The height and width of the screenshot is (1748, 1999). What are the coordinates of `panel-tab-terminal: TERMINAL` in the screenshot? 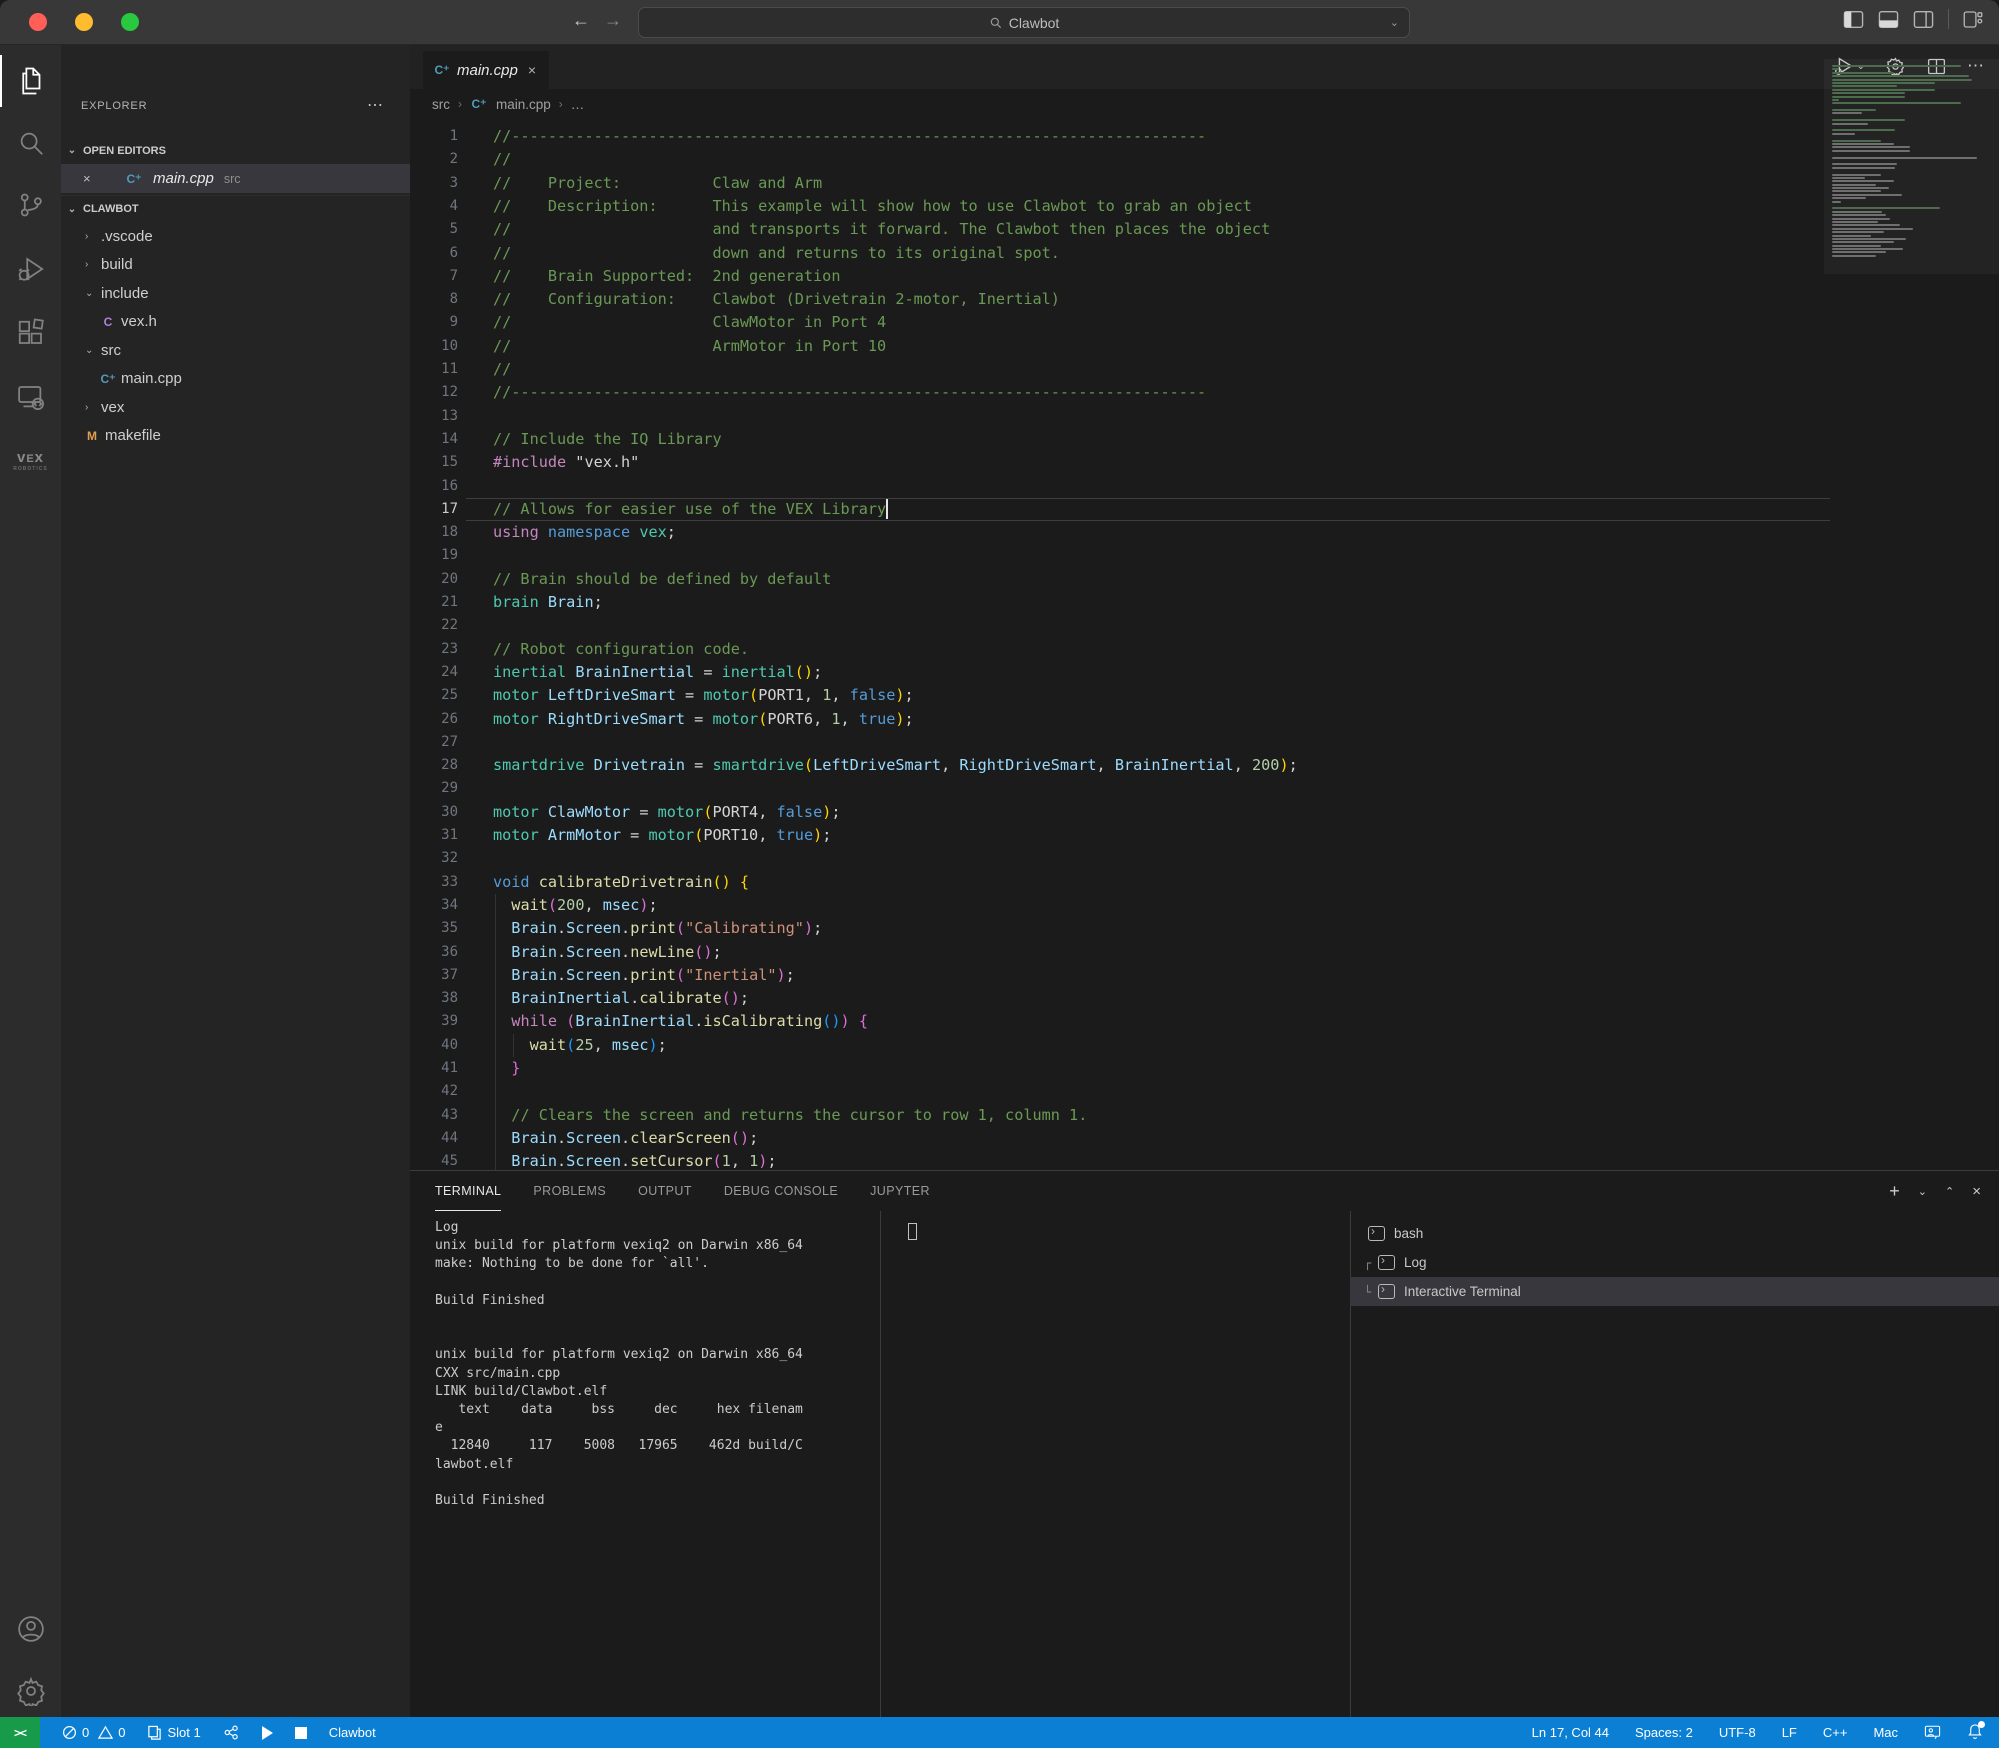 It's located at (468, 1191).